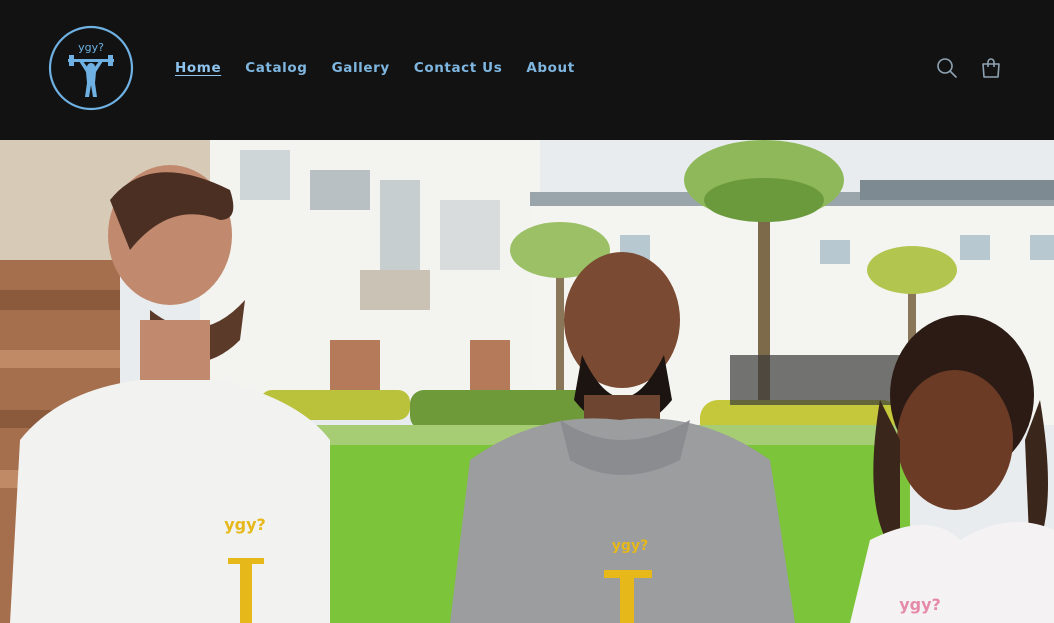 The width and height of the screenshot is (1054, 623). Describe the element at coordinates (458, 68) in the screenshot. I see `nav-contact-us: Contact Us` at that location.